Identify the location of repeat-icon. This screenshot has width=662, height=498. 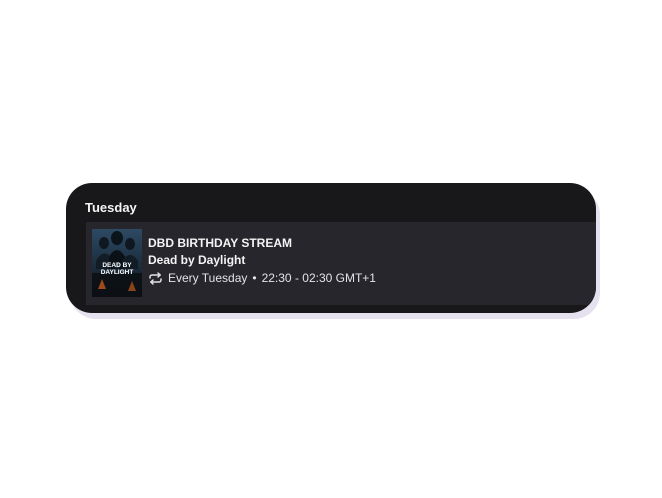
(155, 278).